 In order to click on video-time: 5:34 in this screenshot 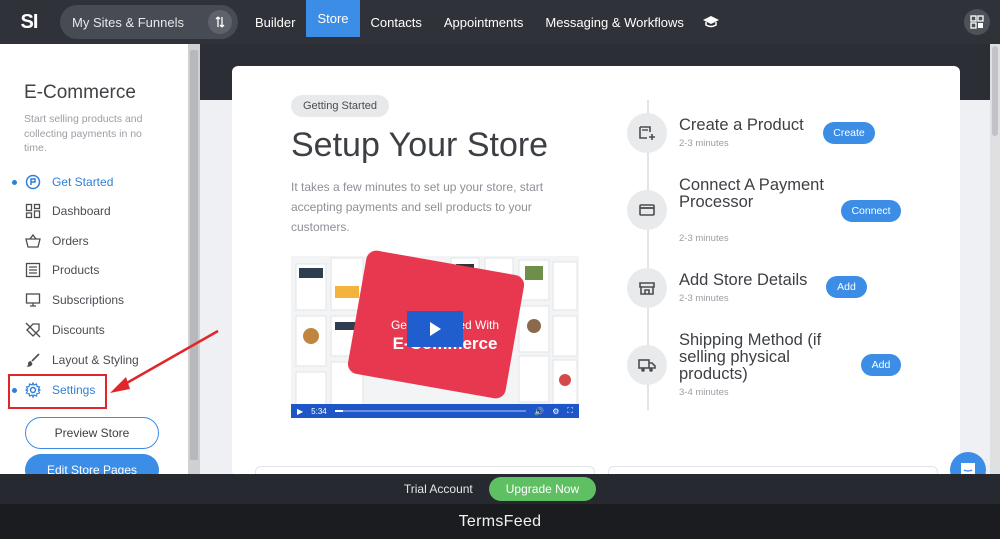, I will do `click(319, 411)`.